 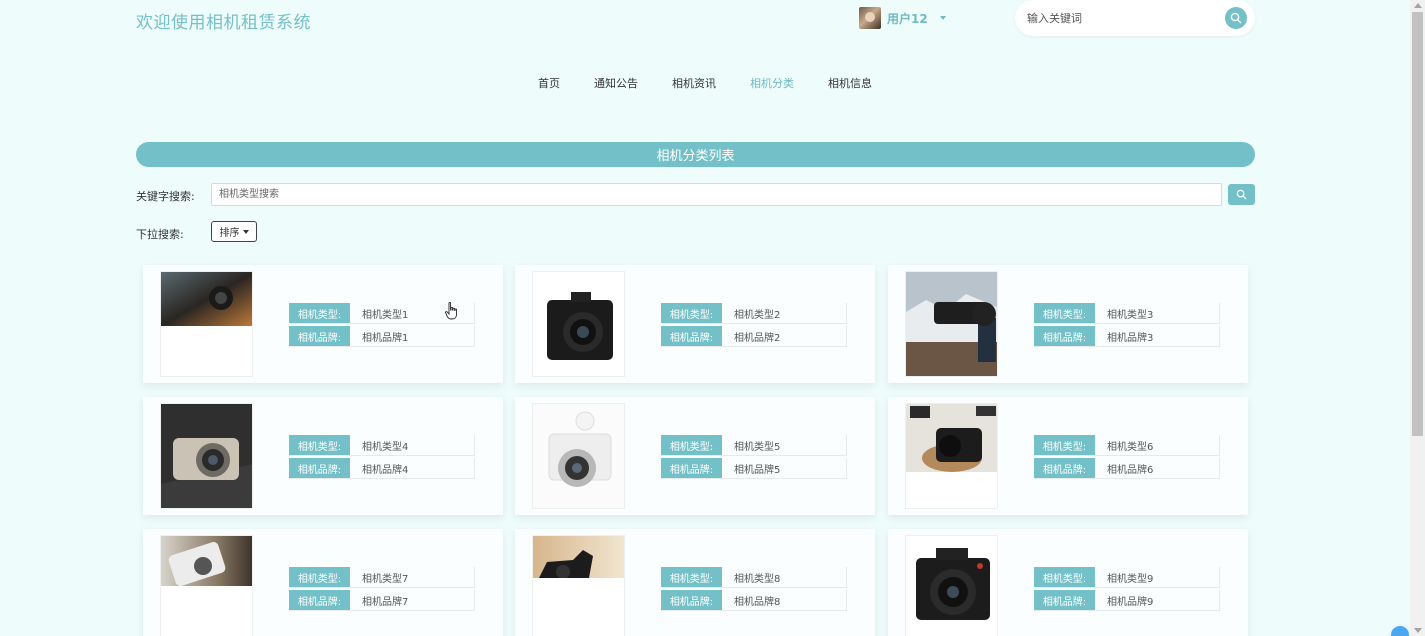 I want to click on brand-value: 相机品牌7, so click(x=412, y=600).